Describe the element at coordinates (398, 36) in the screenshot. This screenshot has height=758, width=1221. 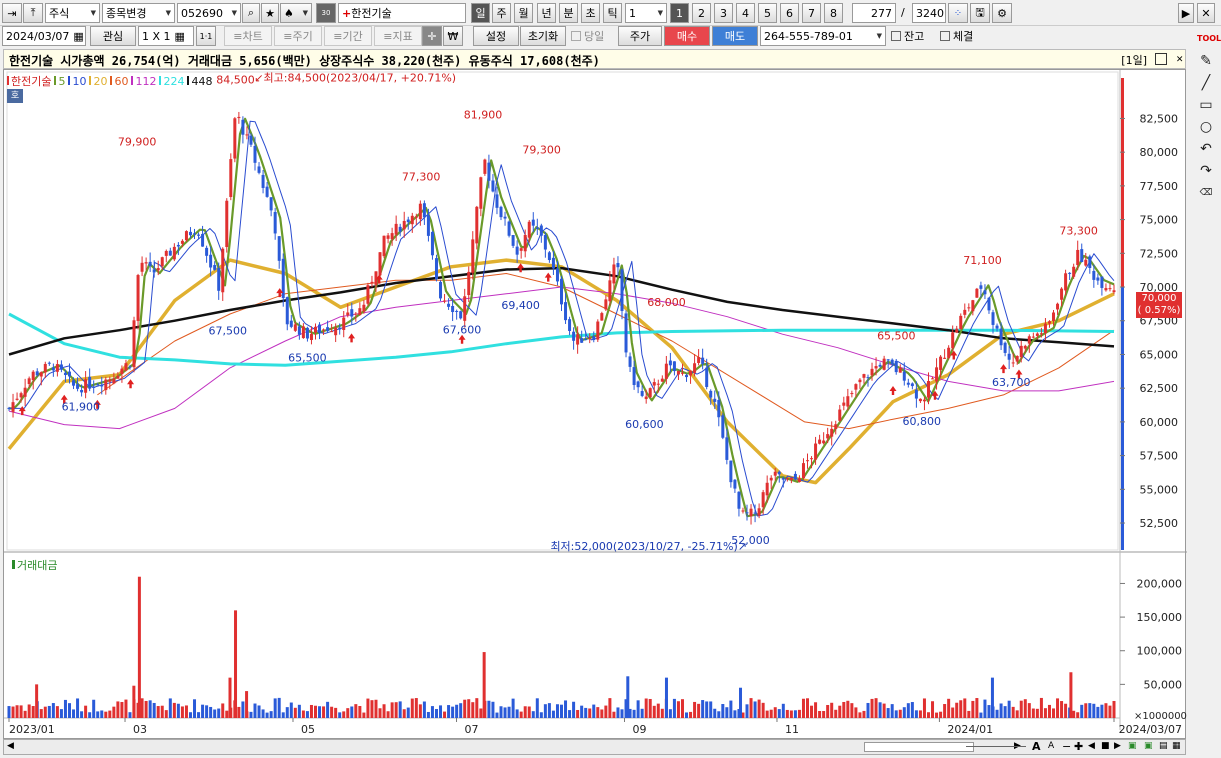
I see `indicator-button: ≡지표` at that location.